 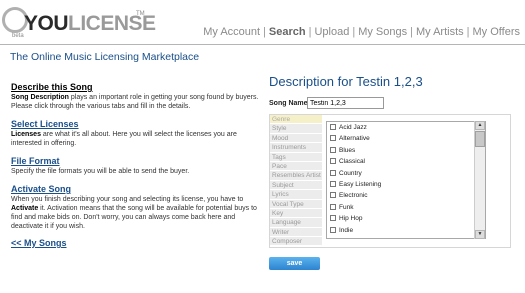 I want to click on page-title: Description for Testin 1,2,3, so click(x=346, y=81).